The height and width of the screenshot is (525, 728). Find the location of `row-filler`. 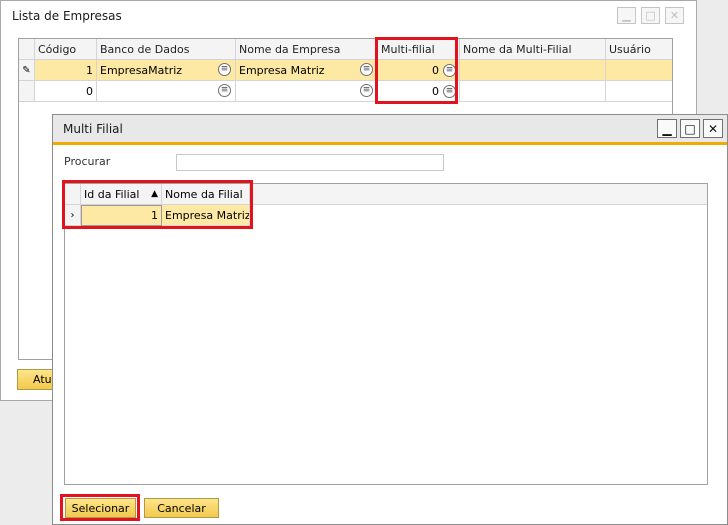

row-filler is located at coordinates (478, 215).